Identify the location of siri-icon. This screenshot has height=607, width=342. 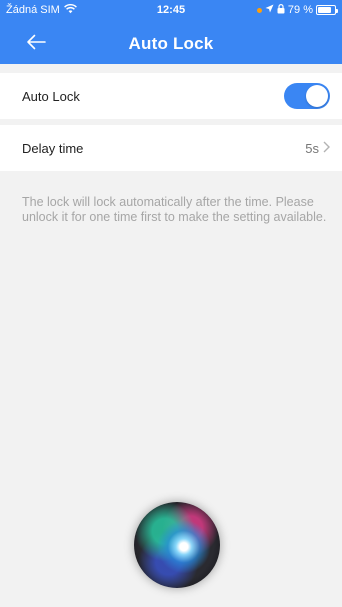
(177, 545).